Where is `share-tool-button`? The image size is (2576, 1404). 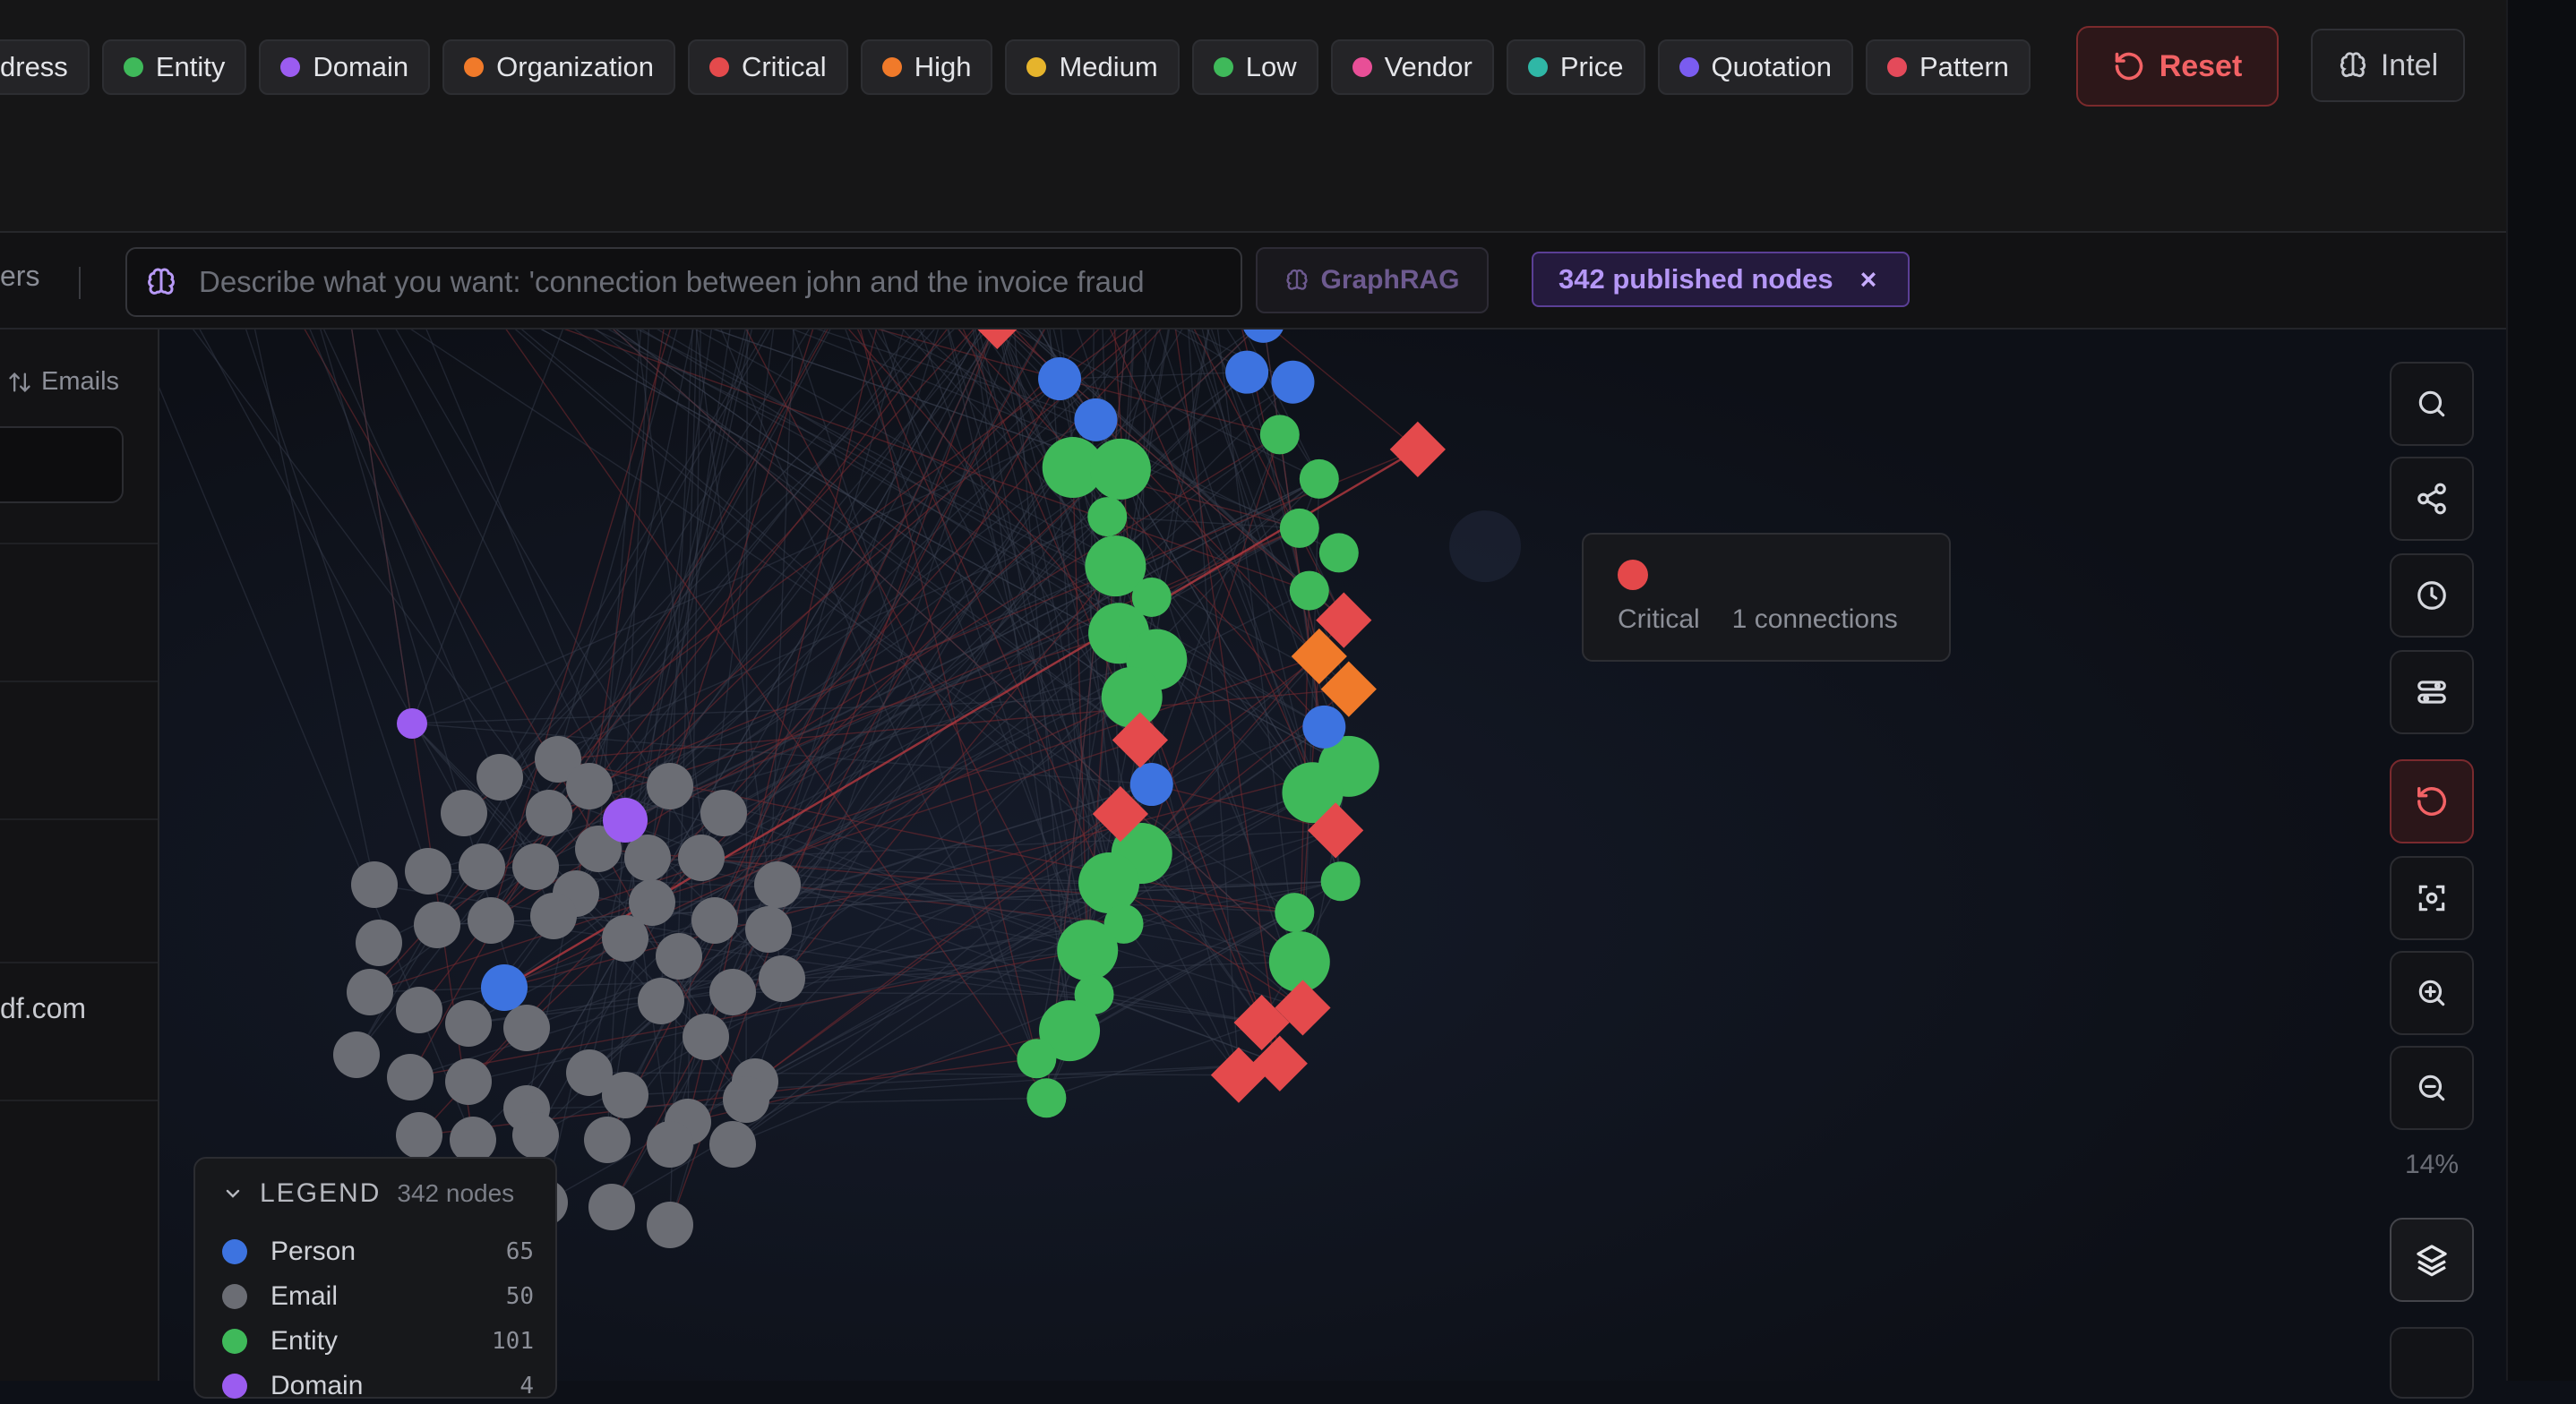 share-tool-button is located at coordinates (2432, 499).